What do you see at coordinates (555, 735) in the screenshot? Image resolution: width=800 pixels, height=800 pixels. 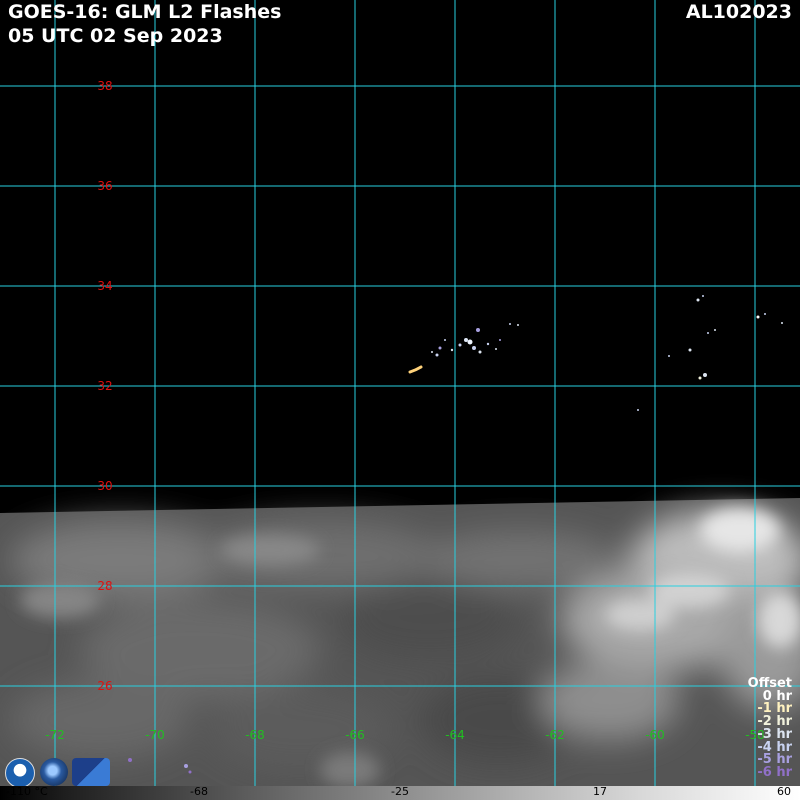 I see `lon-label: -62` at bounding box center [555, 735].